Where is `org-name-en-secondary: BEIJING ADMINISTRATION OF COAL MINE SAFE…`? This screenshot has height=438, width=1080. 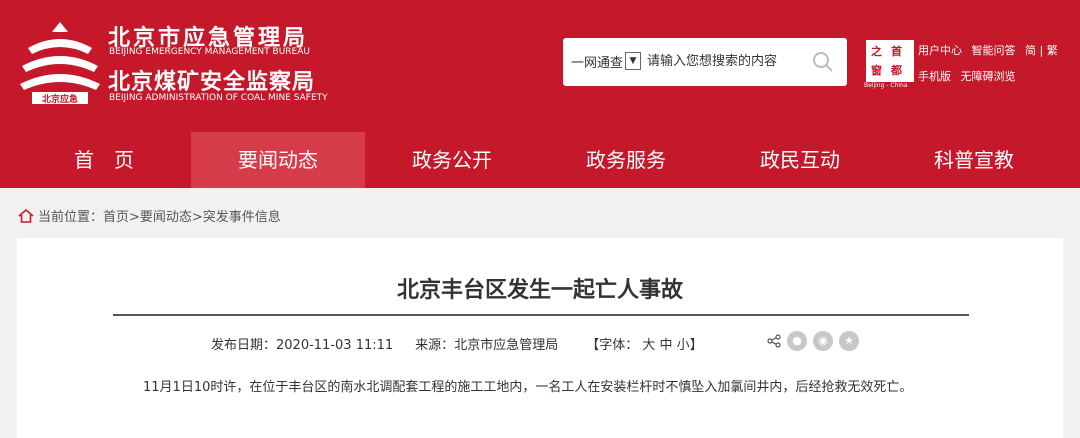 org-name-en-secondary: BEIJING ADMINISTRATION OF COAL MINE SAFE… is located at coordinates (218, 98).